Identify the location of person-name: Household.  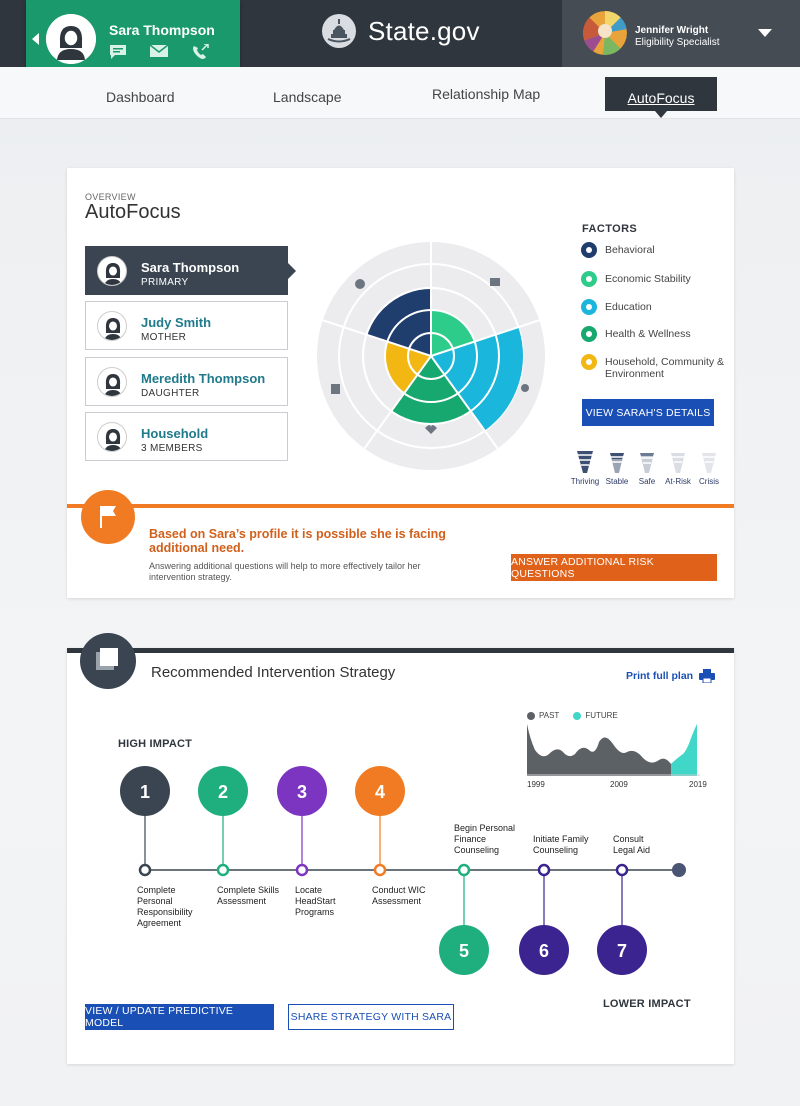
(175, 433).